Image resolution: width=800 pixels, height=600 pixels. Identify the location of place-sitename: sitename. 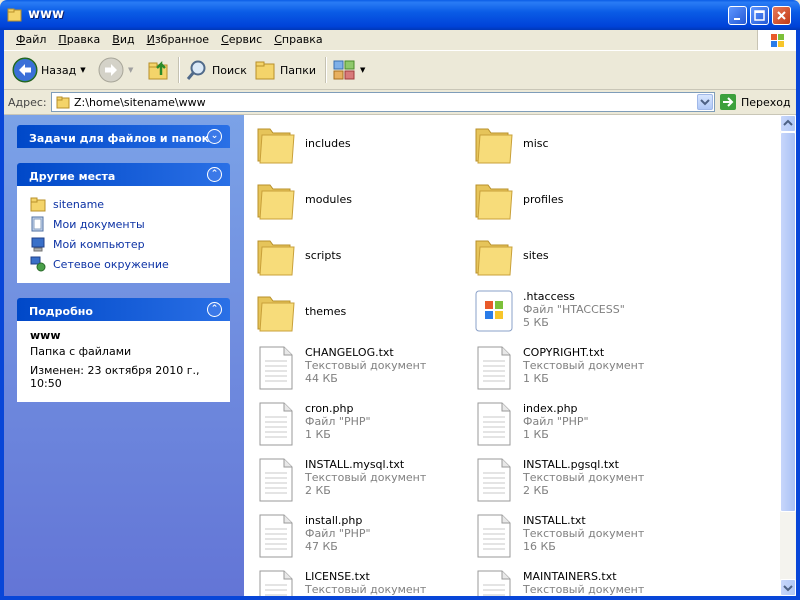
(123, 204).